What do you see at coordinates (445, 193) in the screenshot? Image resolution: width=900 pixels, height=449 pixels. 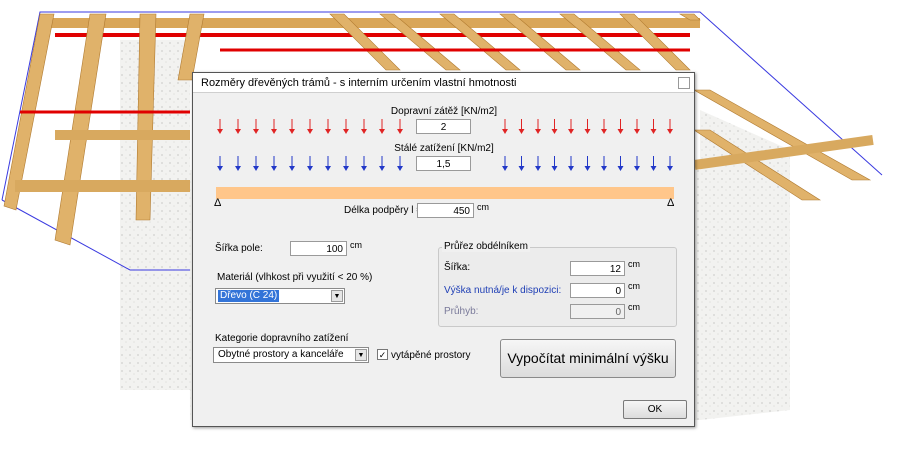 I see `beam-bar` at bounding box center [445, 193].